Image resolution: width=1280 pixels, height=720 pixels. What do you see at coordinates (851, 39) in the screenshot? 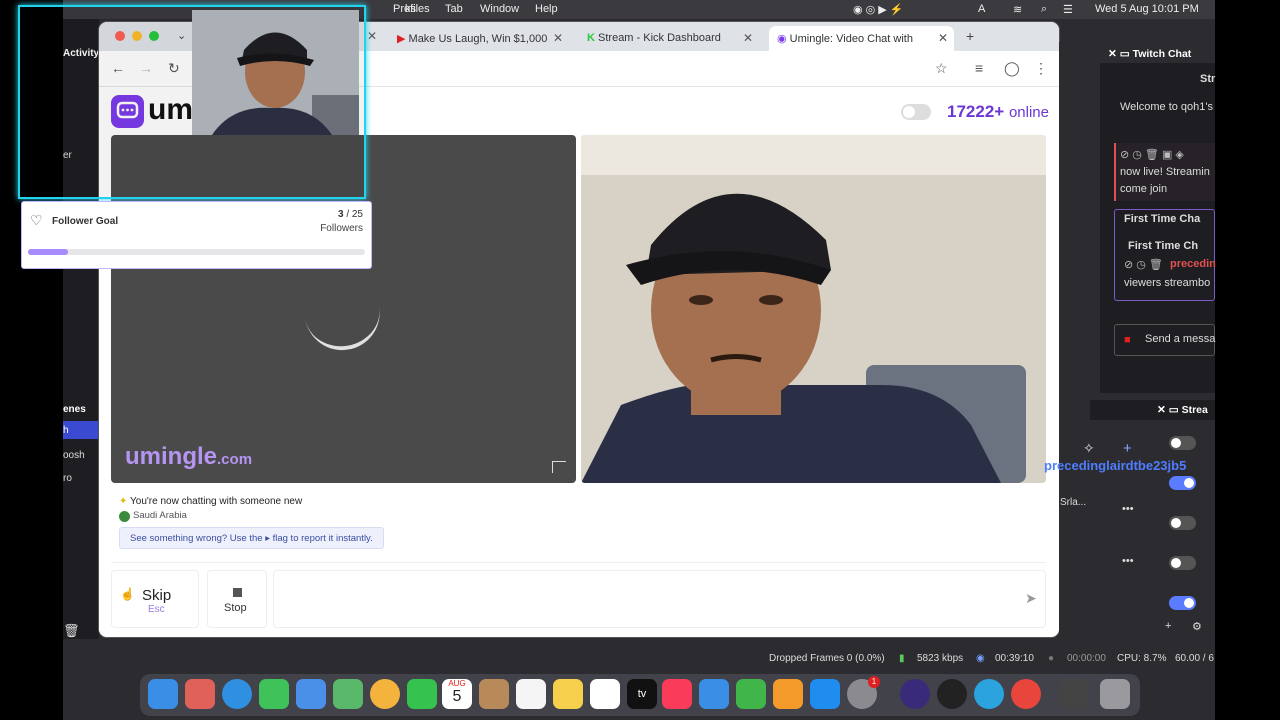
I see `tab-title: Umingle: Video Chat with` at bounding box center [851, 39].